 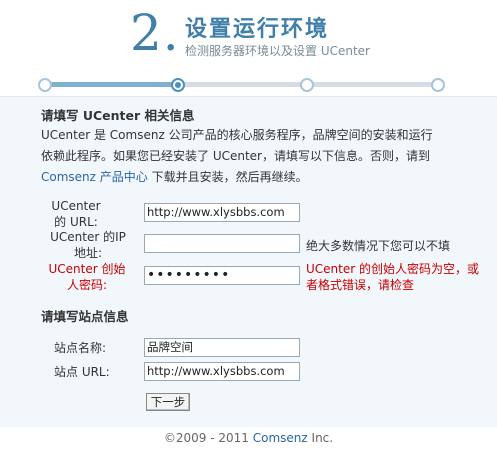 I want to click on ucenter-password-label: UCenter 创始人密码:, so click(x=87, y=277).